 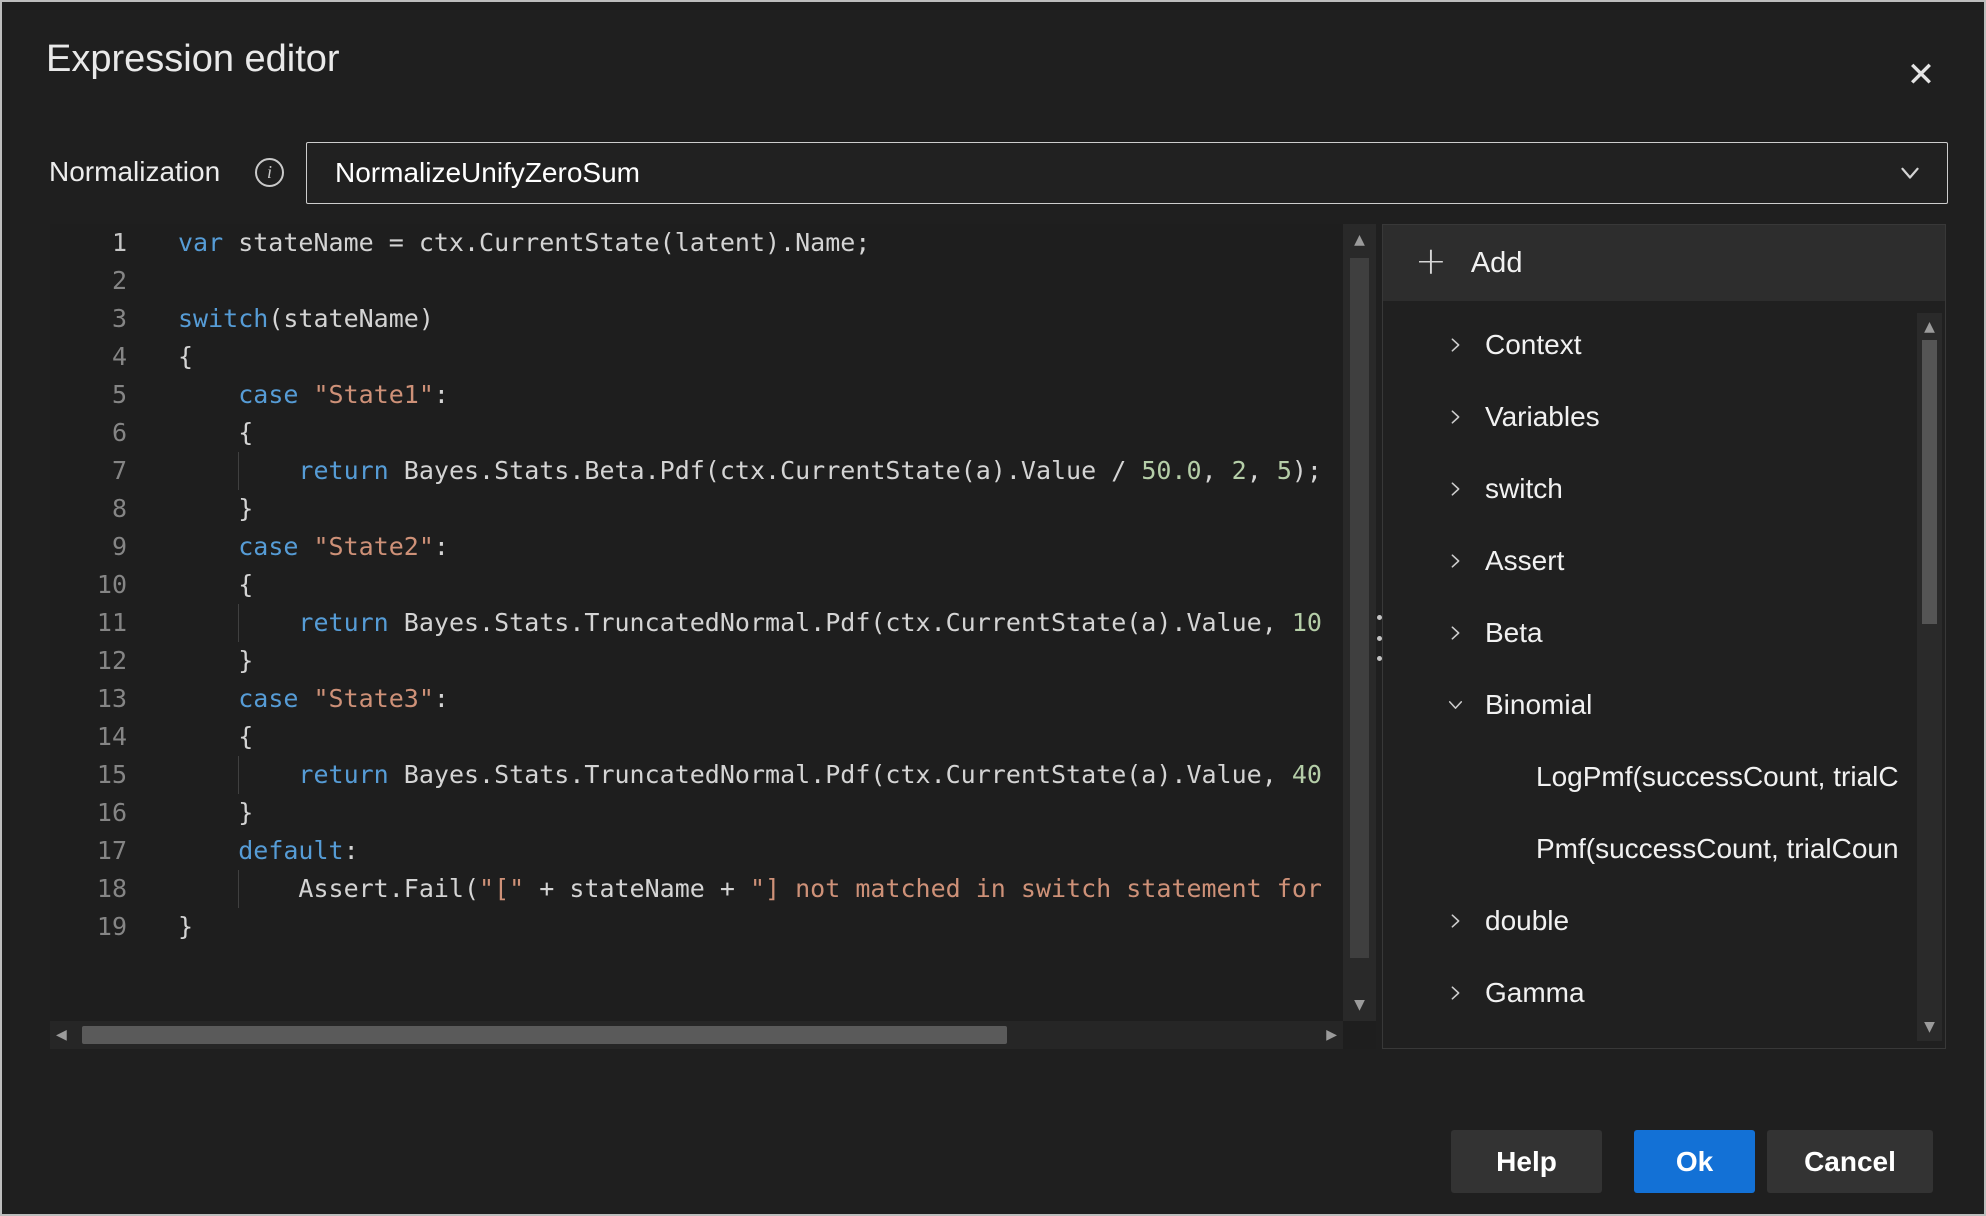 What do you see at coordinates (111, 812) in the screenshot?
I see `line-number: 16` at bounding box center [111, 812].